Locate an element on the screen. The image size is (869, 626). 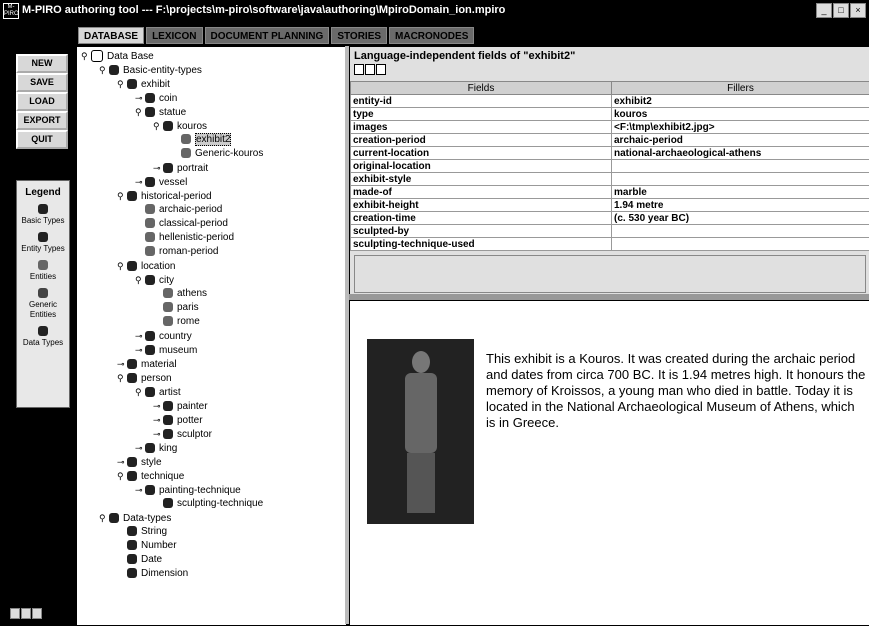
table-row: original-location is located at coordinates (609, 166).